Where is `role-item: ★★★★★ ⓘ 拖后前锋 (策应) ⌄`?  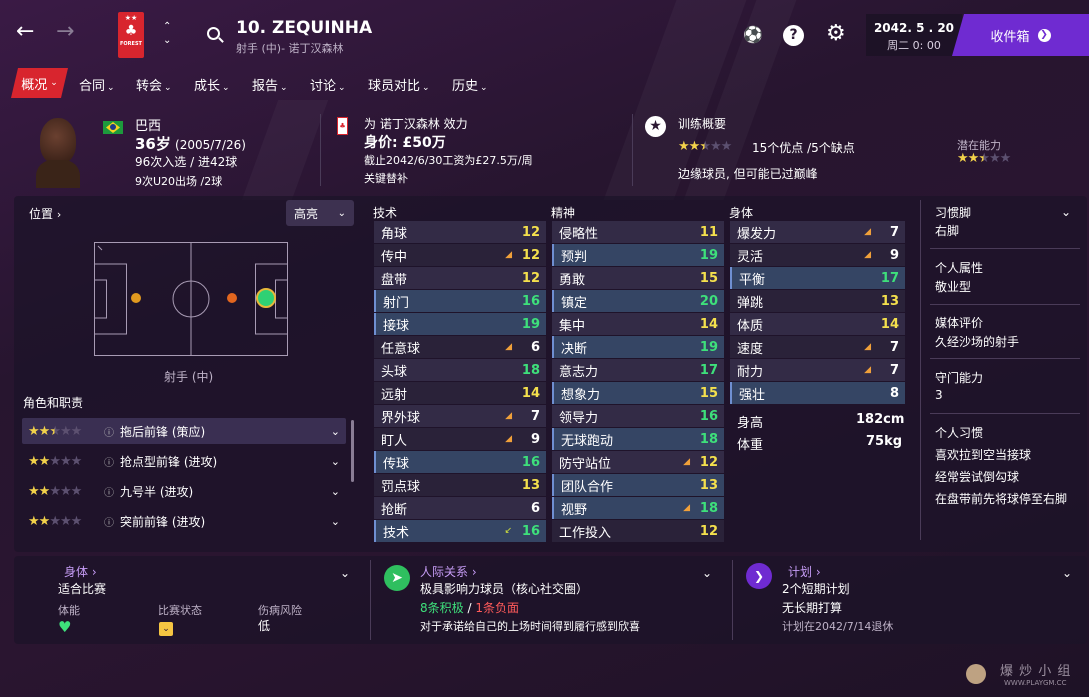
role-item: ★★★★★ ⓘ 拖后前锋 (策应) ⌄ is located at coordinates (184, 431).